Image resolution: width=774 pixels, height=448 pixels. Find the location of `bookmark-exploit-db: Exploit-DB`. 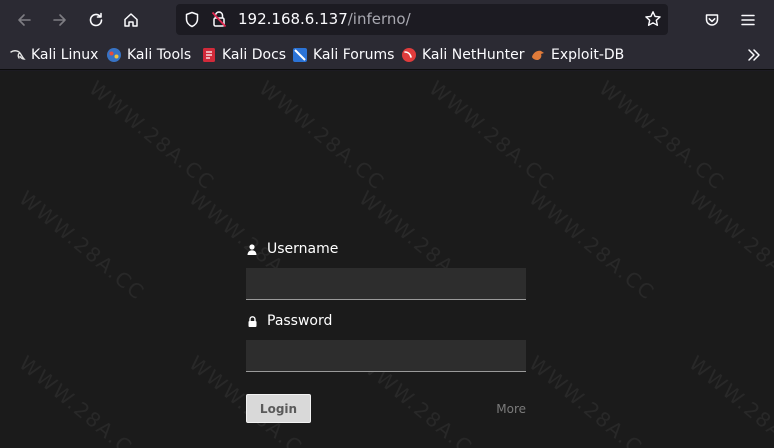

bookmark-exploit-db: Exploit-DB is located at coordinates (577, 55).